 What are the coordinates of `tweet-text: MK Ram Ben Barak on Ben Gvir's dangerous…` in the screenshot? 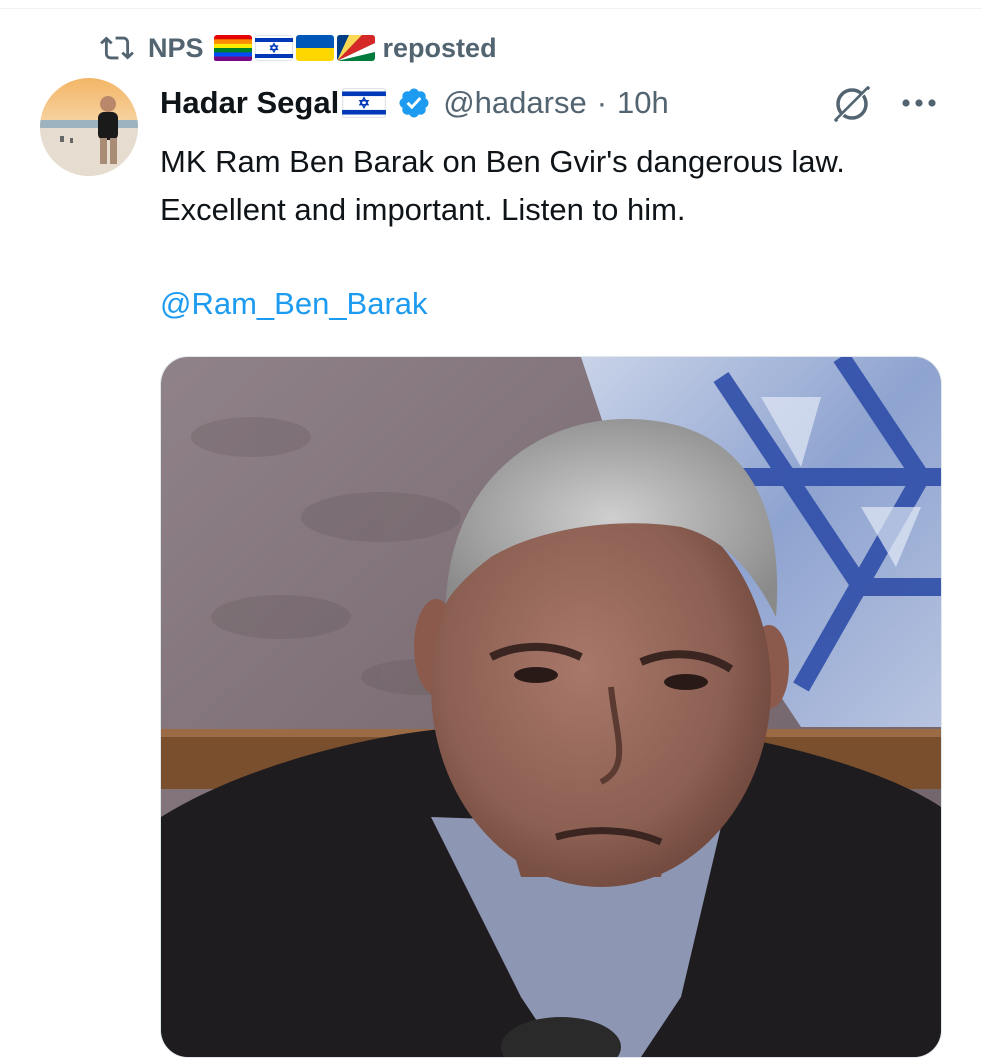 It's located at (550, 186).